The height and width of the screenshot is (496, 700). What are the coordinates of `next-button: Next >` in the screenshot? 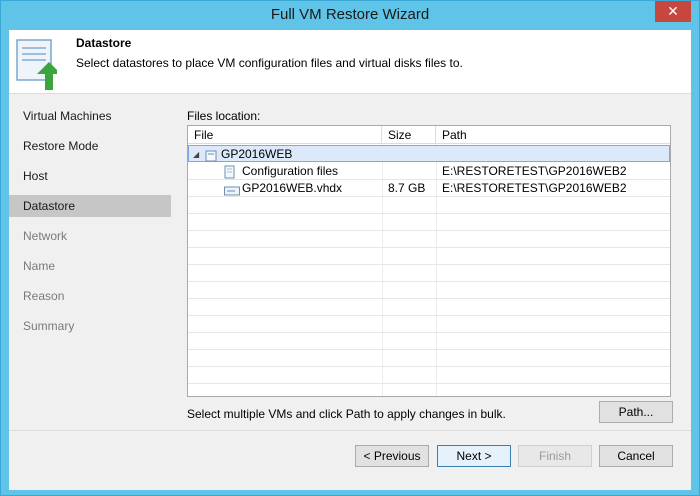 It's located at (474, 456).